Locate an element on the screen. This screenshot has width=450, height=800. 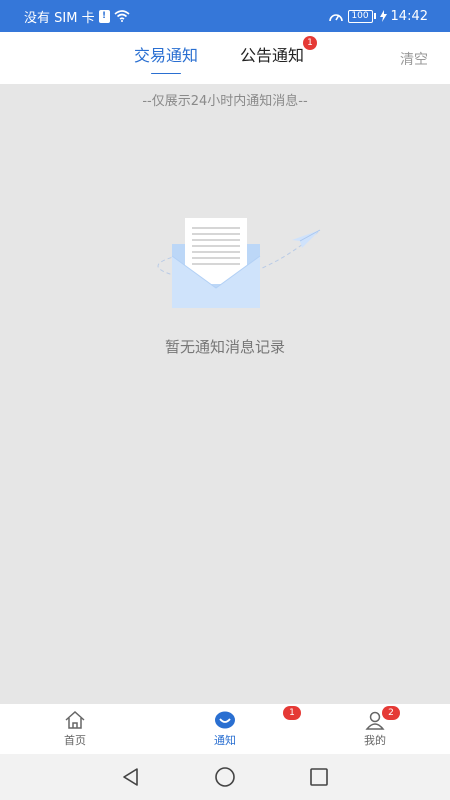
tab-announcements: 公告通知 1 is located at coordinates (279, 55).